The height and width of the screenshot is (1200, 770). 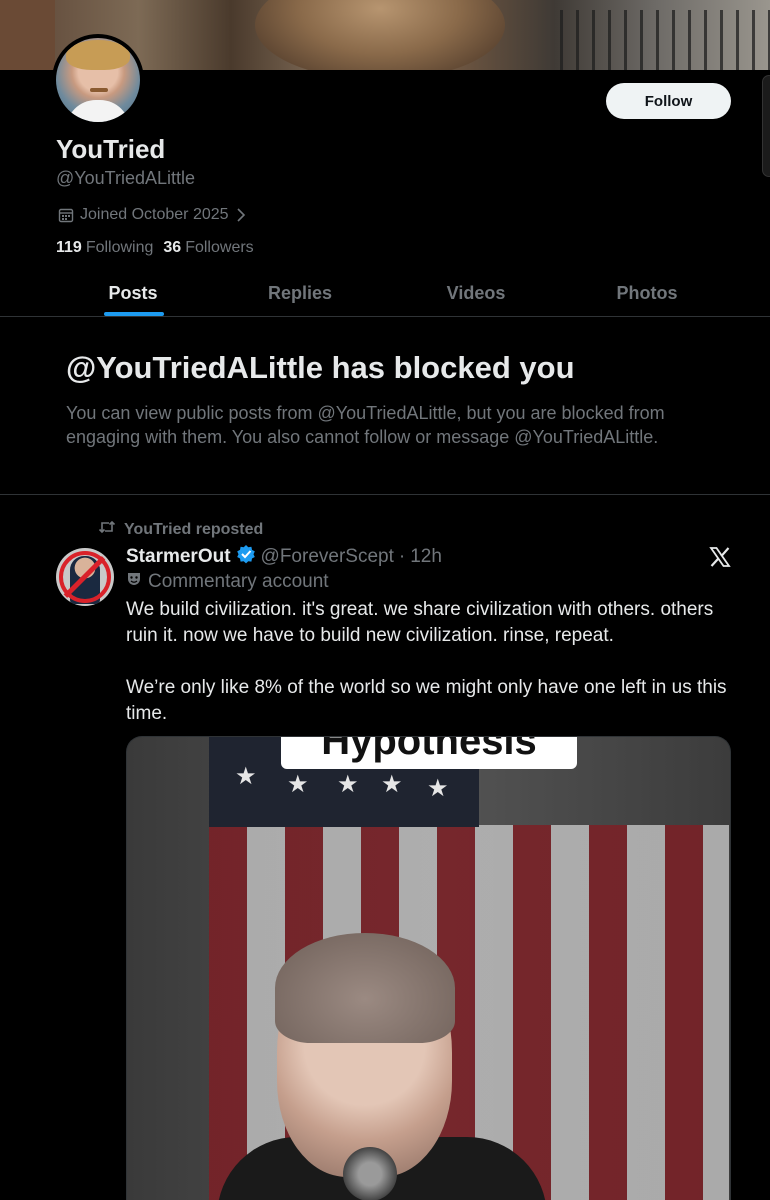 I want to click on tab-photos: Photos, so click(x=647, y=293).